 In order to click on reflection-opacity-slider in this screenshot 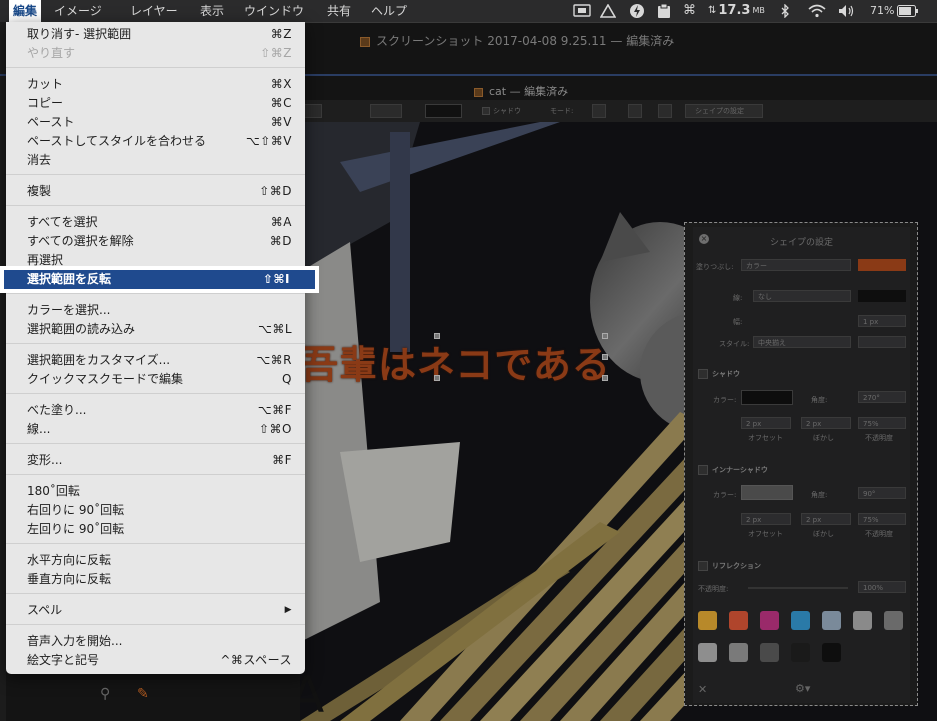, I will do `click(798, 588)`.